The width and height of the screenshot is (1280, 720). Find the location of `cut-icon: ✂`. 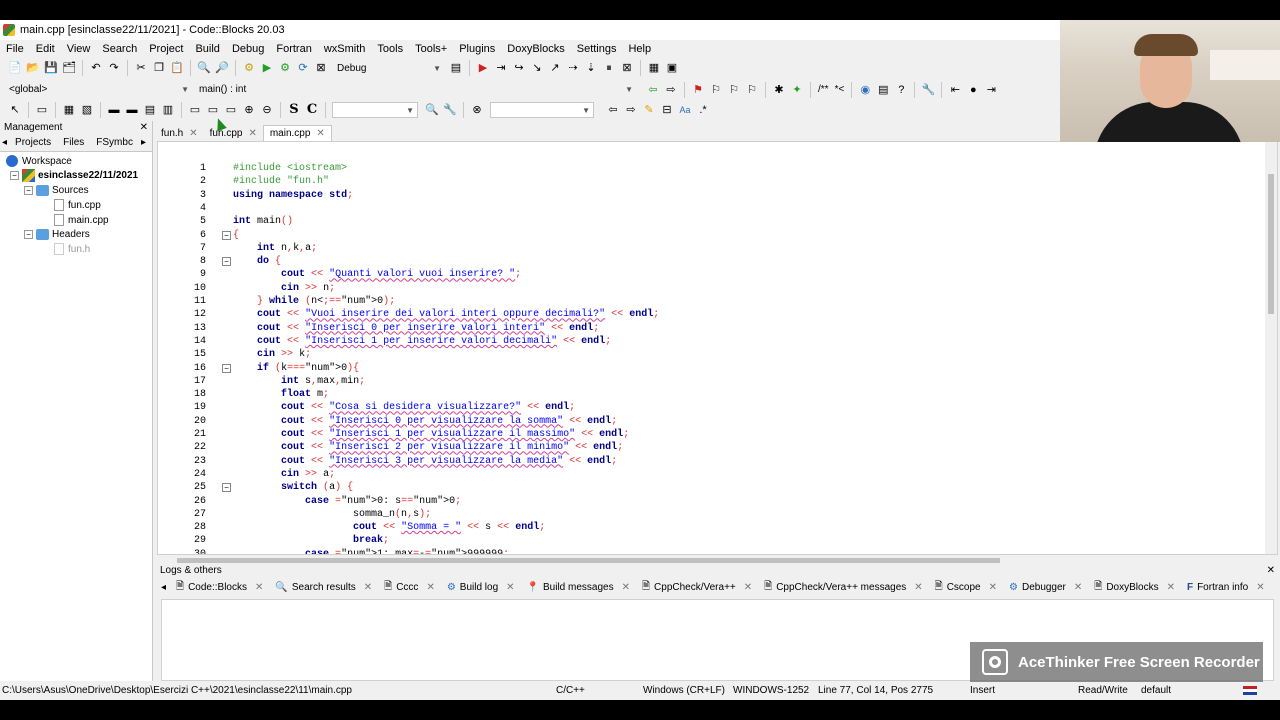

cut-icon: ✂ is located at coordinates (141, 68).